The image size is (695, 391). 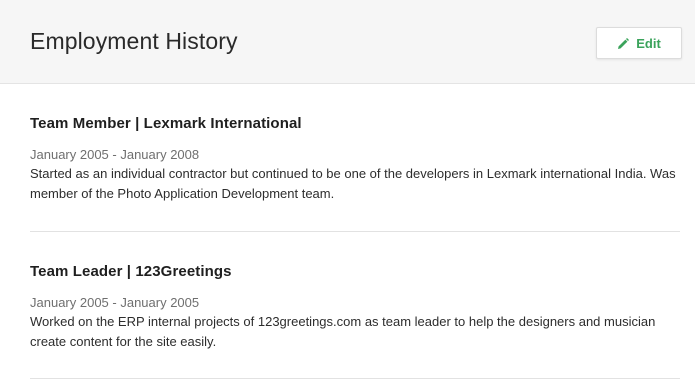 I want to click on entry-title: Team Member | Lexmark International, so click(x=166, y=123).